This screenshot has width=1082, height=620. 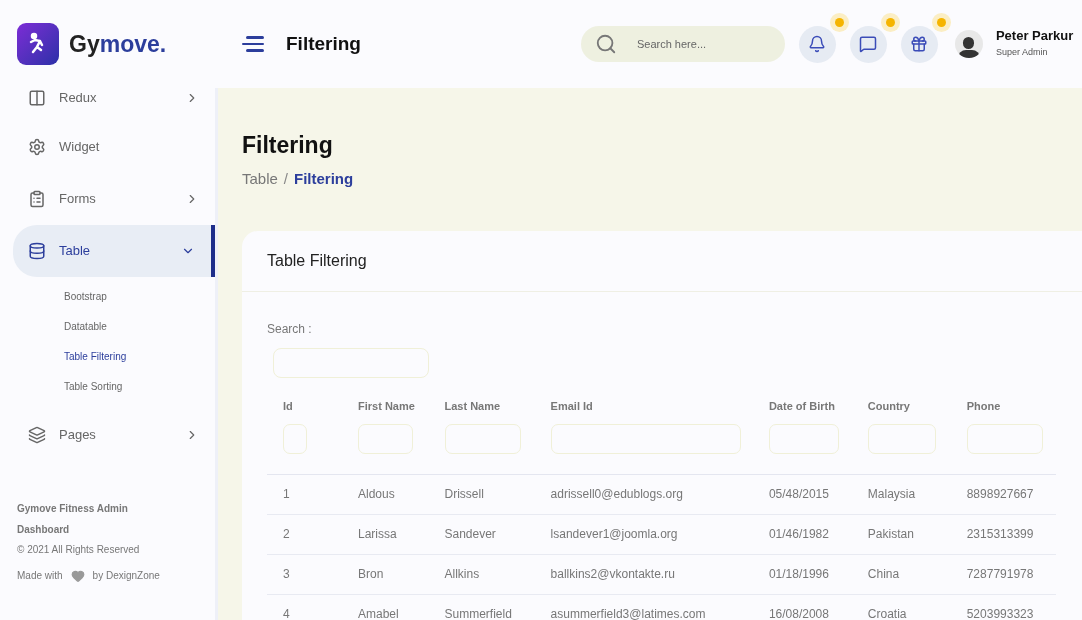 I want to click on logo-icon, so click(x=38, y=44).